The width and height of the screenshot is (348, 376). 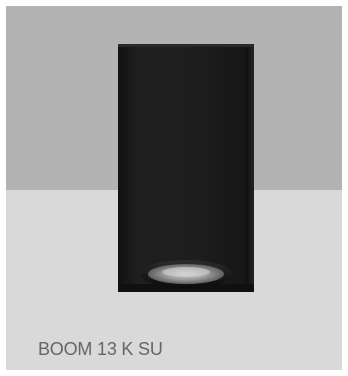 What do you see at coordinates (186, 45) in the screenshot?
I see `luminaire-top-edge` at bounding box center [186, 45].